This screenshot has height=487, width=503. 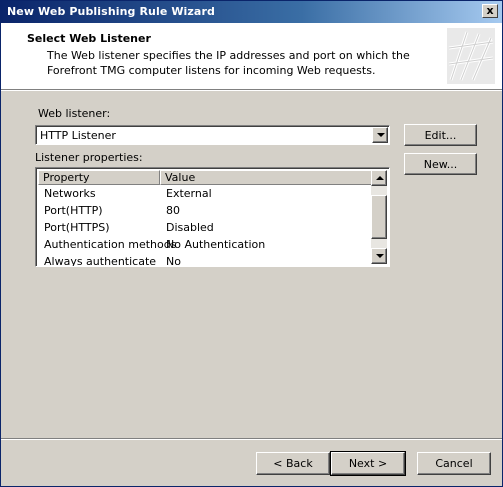 What do you see at coordinates (266, 177) in the screenshot?
I see `column-header-value: Value` at bounding box center [266, 177].